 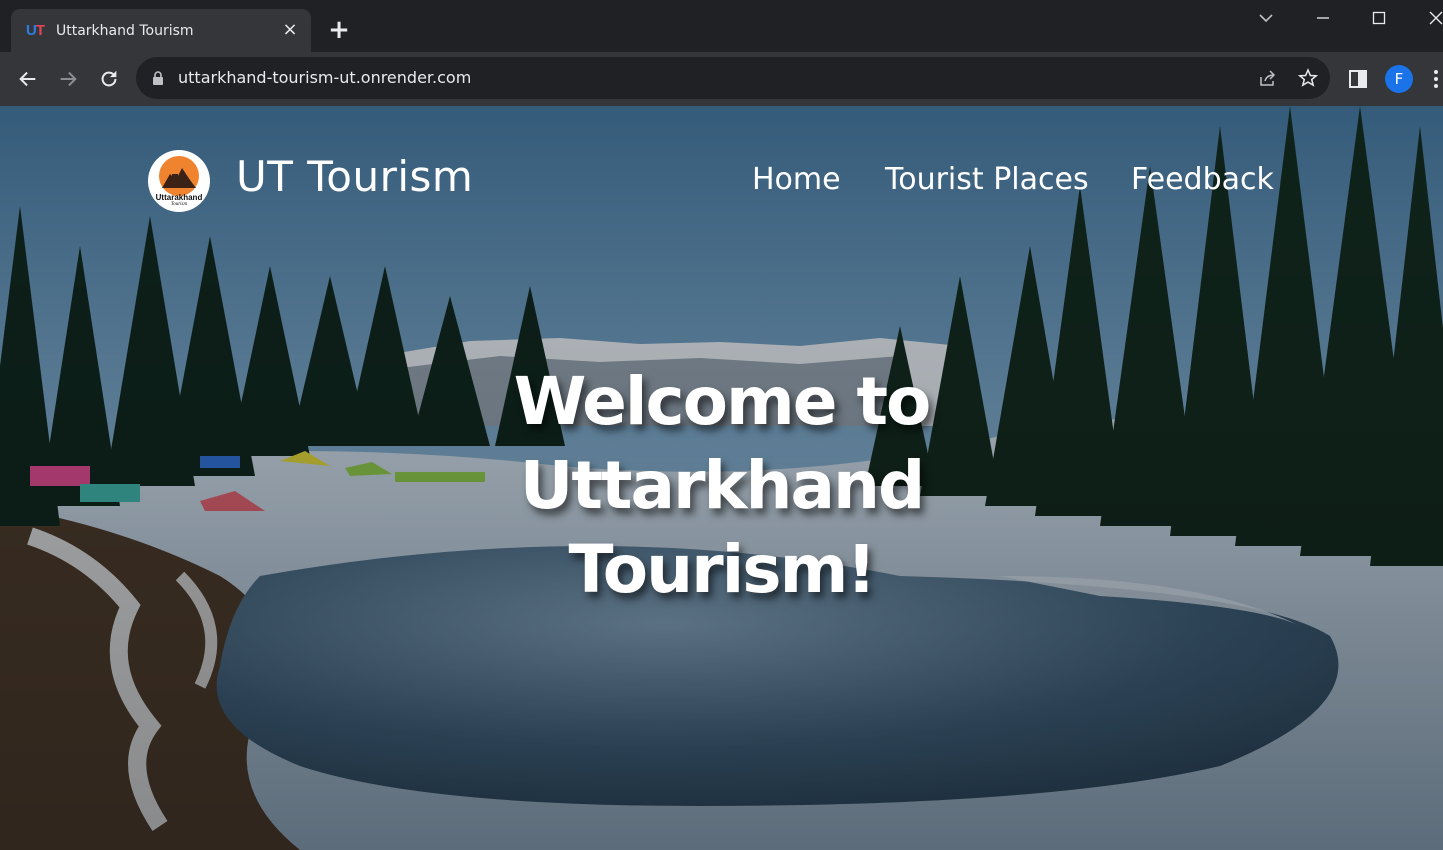 What do you see at coordinates (40, 30) in the screenshot?
I see `favicon-letter-t: T` at bounding box center [40, 30].